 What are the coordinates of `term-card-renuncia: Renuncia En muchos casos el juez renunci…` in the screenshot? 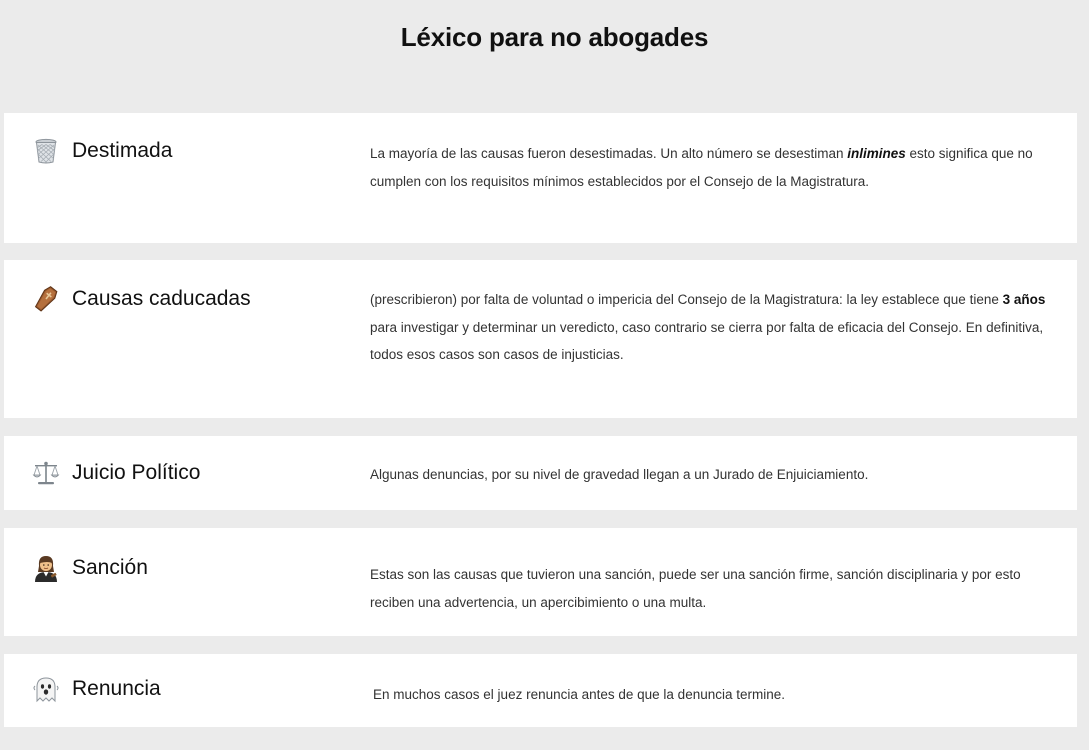 It's located at (540, 690).